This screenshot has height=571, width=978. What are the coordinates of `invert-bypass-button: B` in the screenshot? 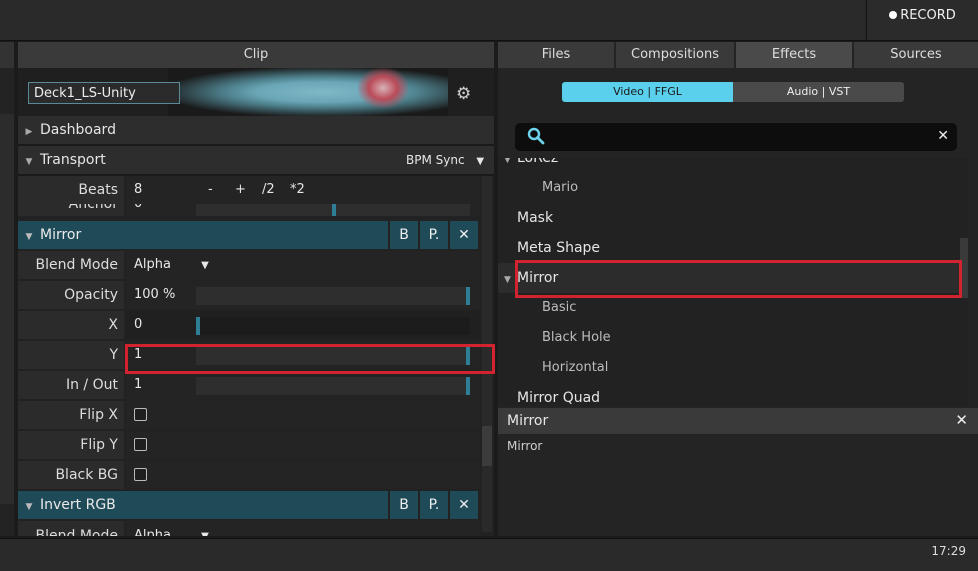 It's located at (404, 505).